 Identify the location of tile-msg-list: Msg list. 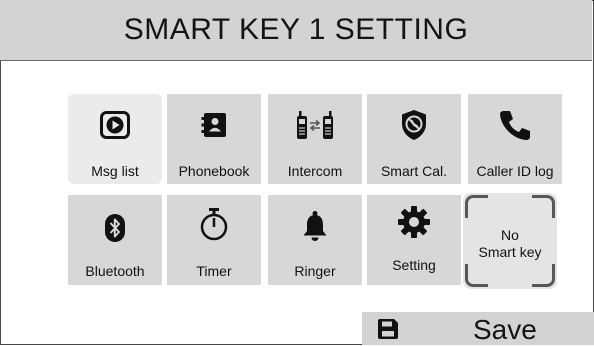
(115, 139).